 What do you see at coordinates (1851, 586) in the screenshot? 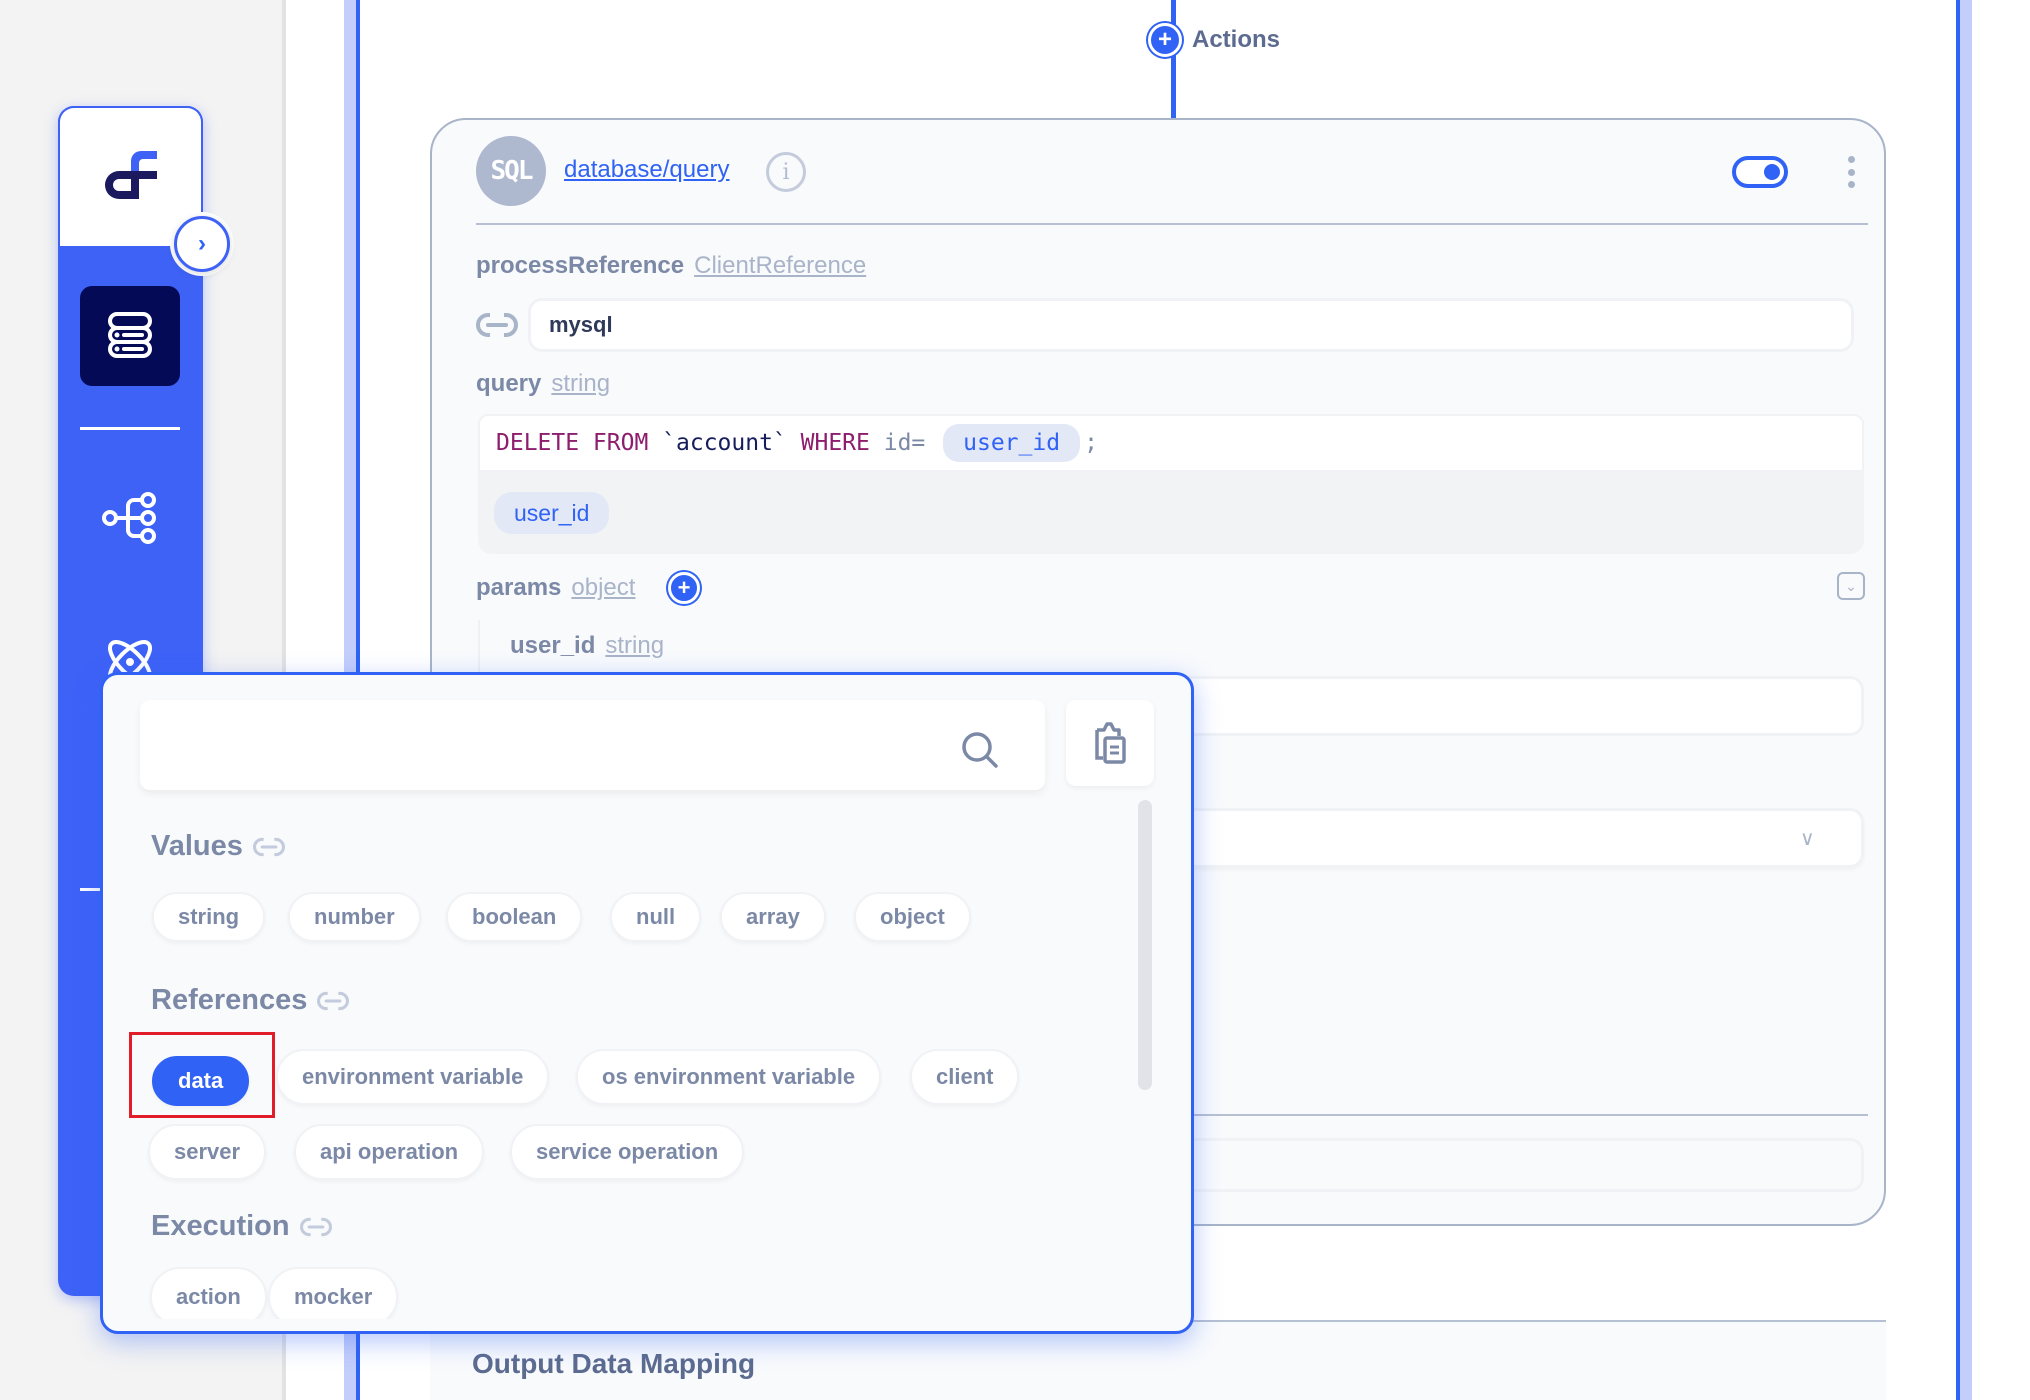
I see `collapse-chevron-icon: ⌄` at bounding box center [1851, 586].